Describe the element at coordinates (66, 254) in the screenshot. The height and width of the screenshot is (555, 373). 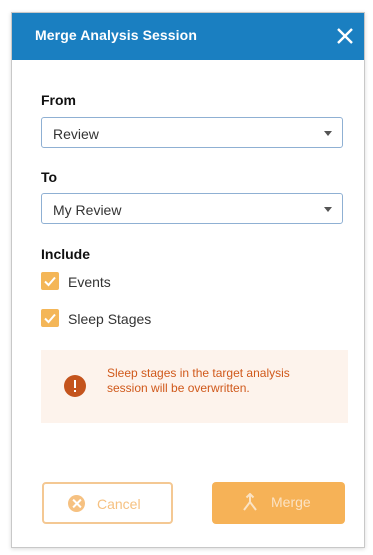
I see `include-label: Include` at that location.